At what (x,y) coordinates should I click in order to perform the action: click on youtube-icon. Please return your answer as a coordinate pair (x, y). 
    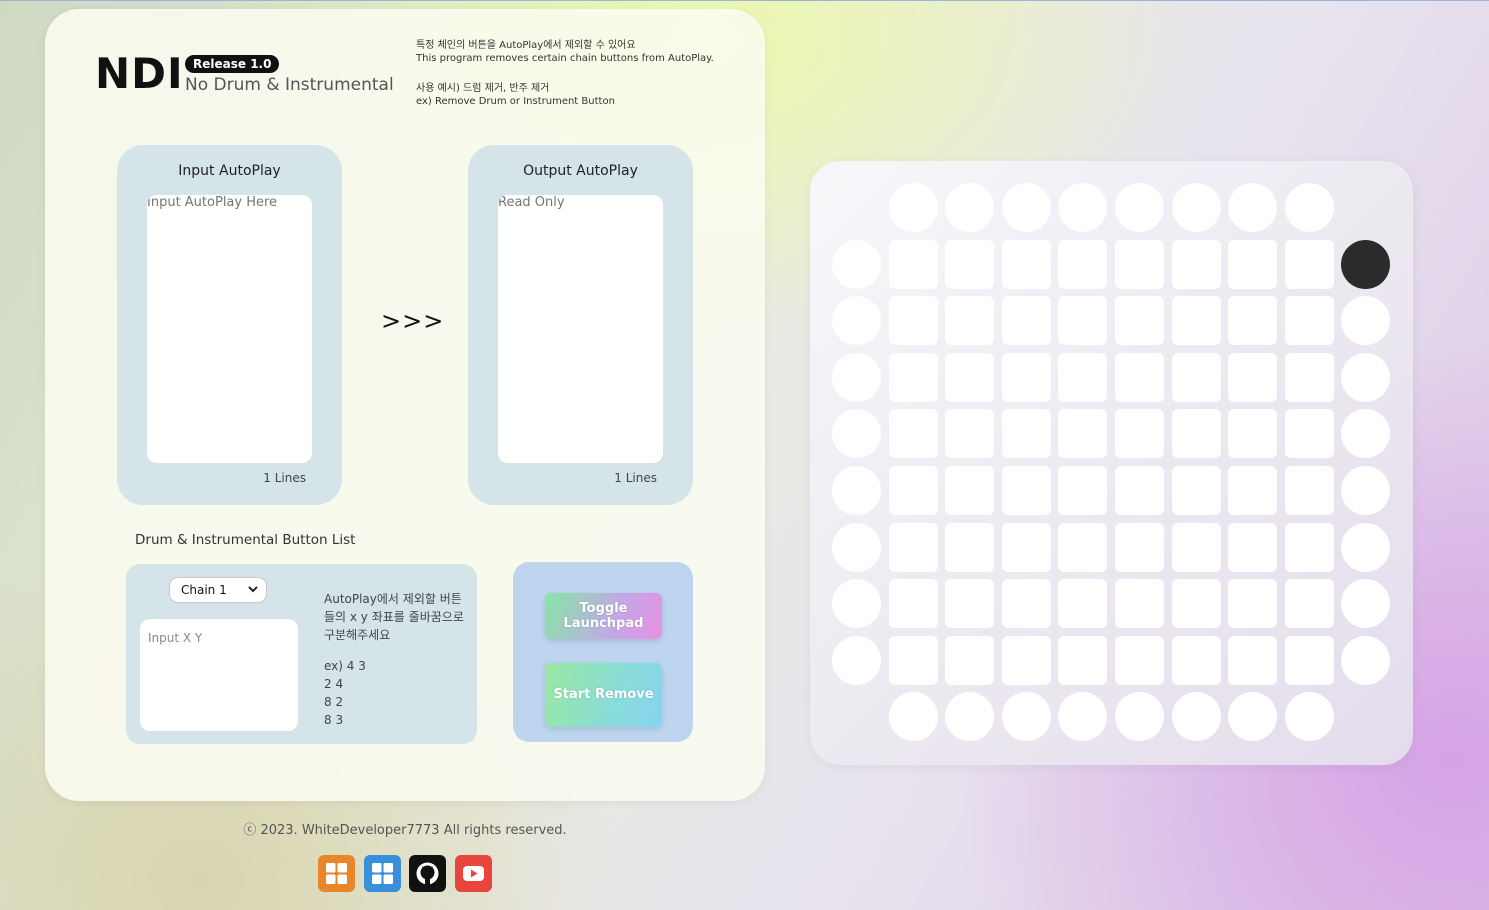
    Looking at the image, I should click on (473, 873).